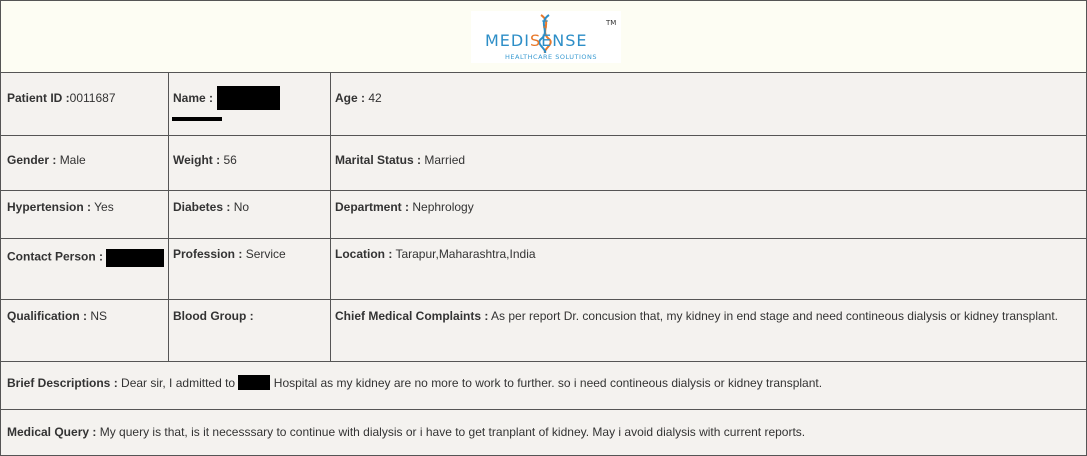 The height and width of the screenshot is (456, 1087). I want to click on age-value: 42, so click(375, 98).